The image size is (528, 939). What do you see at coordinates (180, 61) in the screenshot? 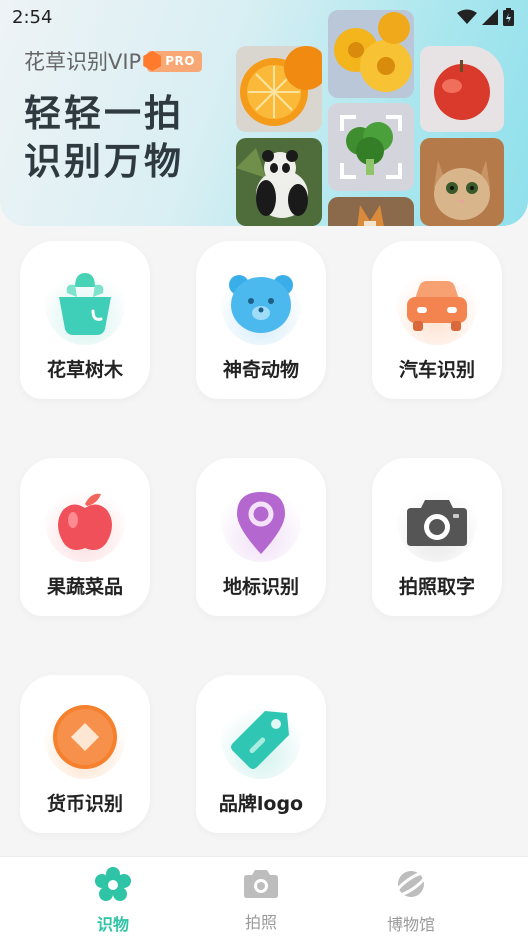
I see `pro-label: PRO` at bounding box center [180, 61].